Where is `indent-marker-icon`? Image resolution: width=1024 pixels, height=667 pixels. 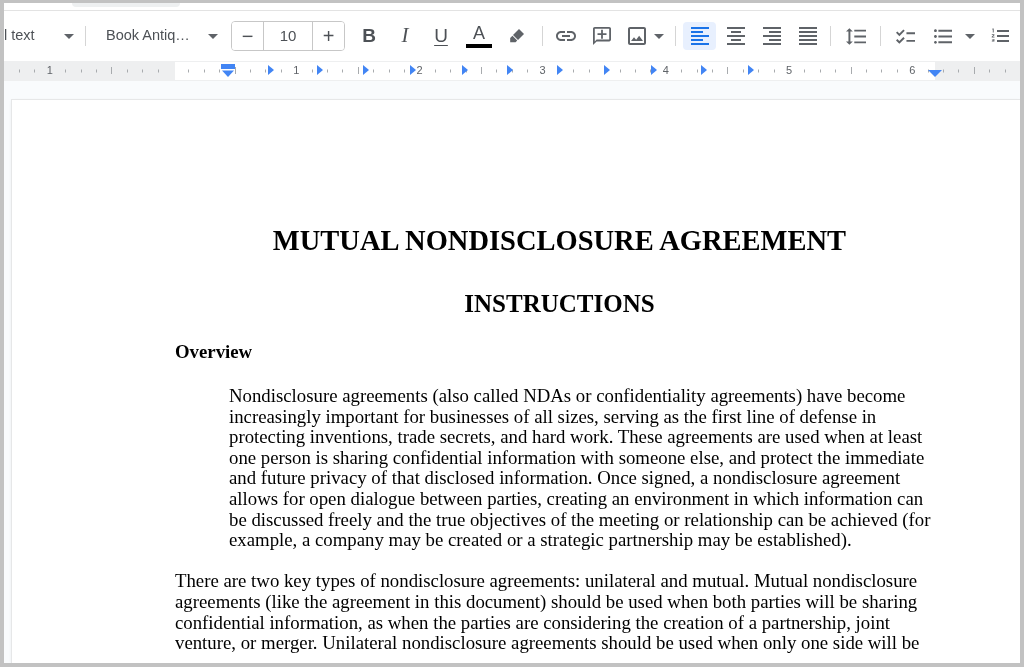
indent-marker-icon is located at coordinates (228, 70).